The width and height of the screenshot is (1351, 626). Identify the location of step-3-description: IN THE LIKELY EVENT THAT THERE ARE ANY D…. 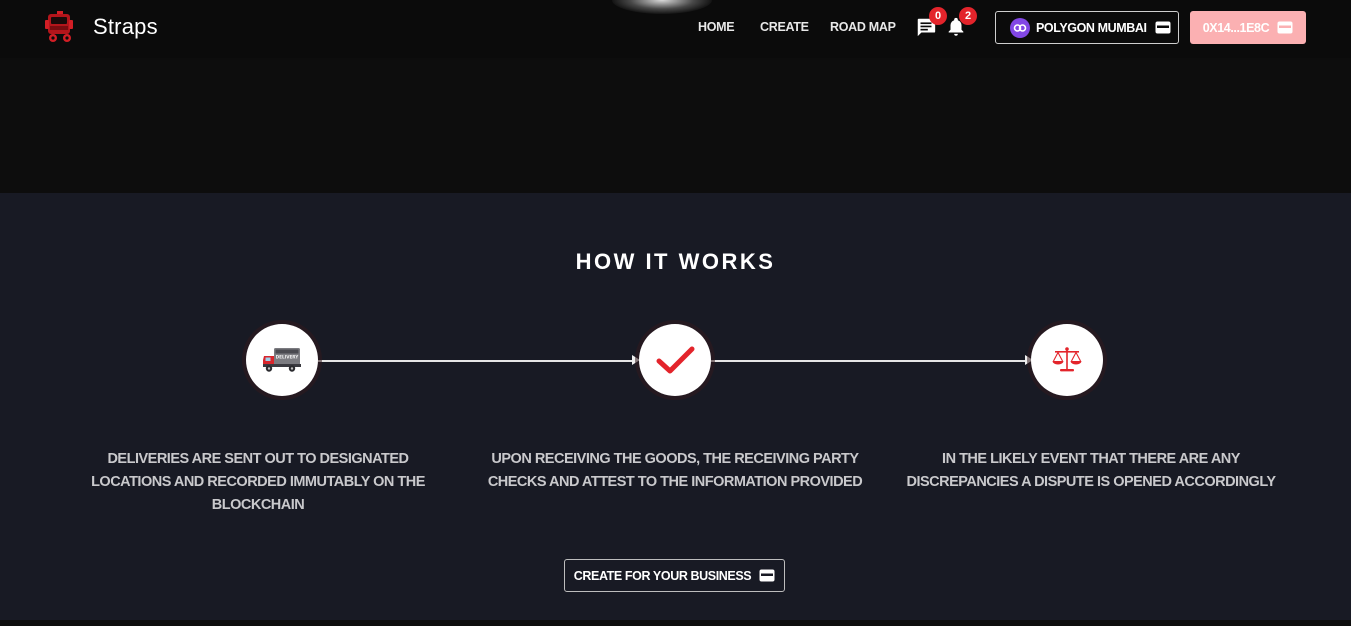
(1091, 470).